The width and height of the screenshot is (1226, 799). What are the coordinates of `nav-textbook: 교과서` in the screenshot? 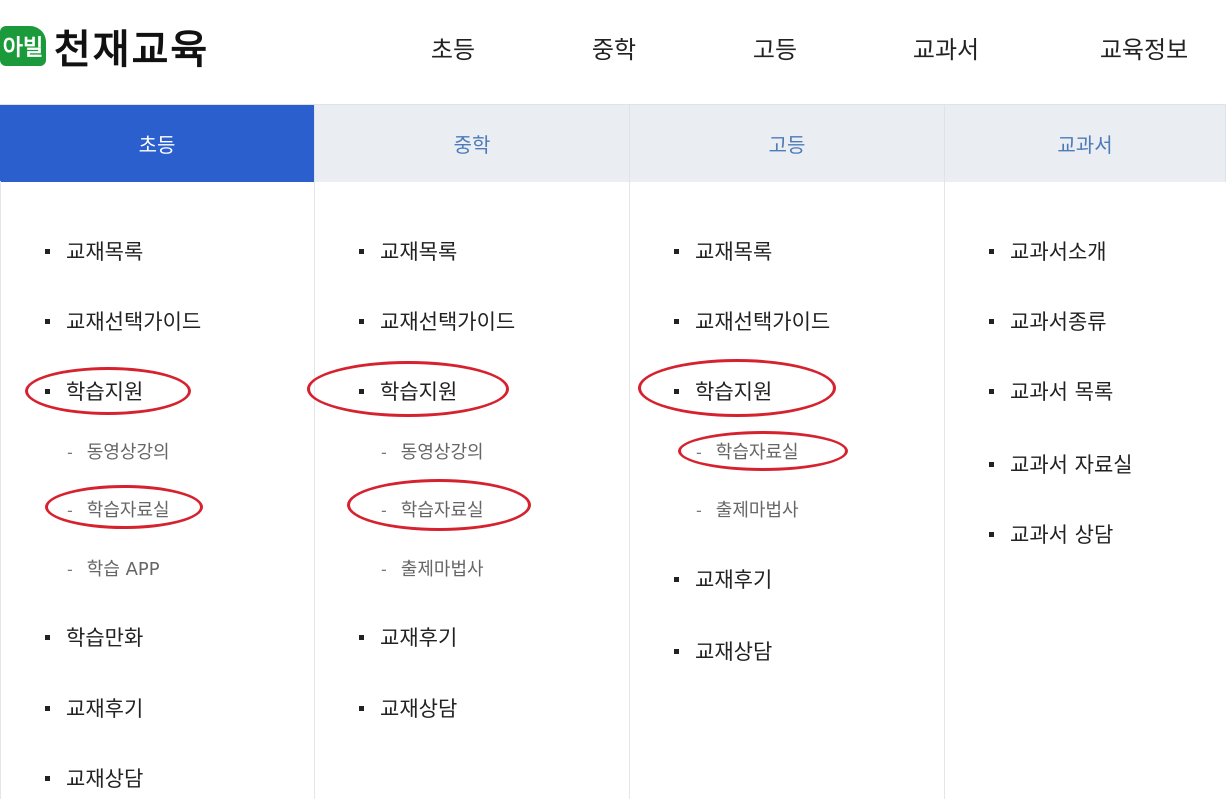 It's located at (946, 47).